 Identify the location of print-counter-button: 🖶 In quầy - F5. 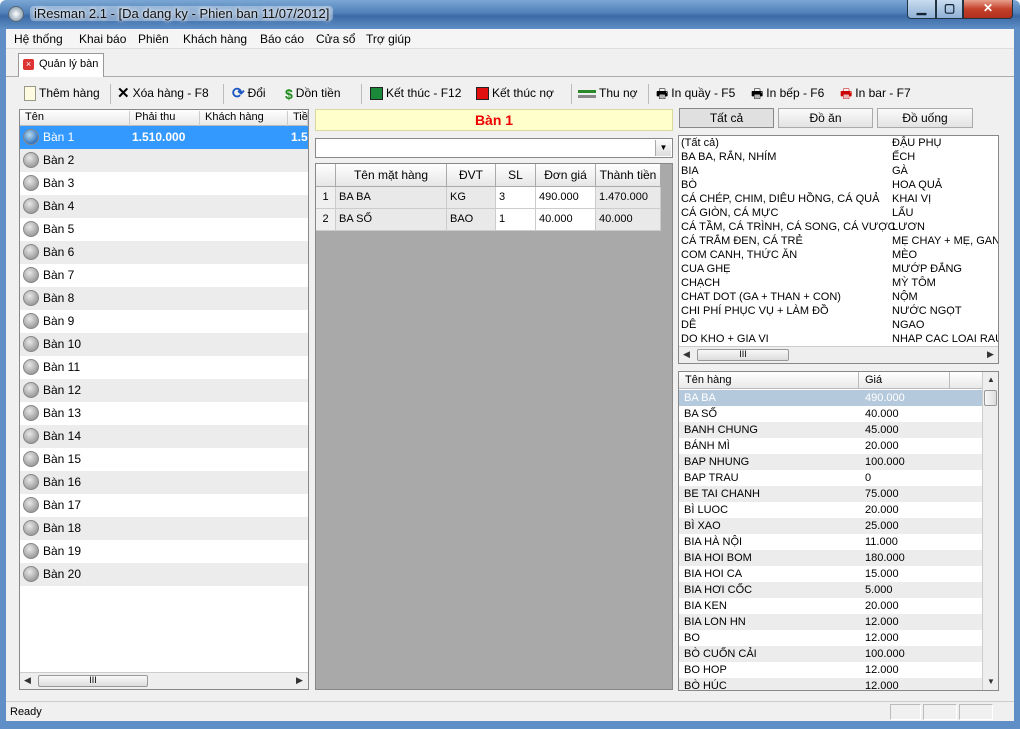
(695, 94).